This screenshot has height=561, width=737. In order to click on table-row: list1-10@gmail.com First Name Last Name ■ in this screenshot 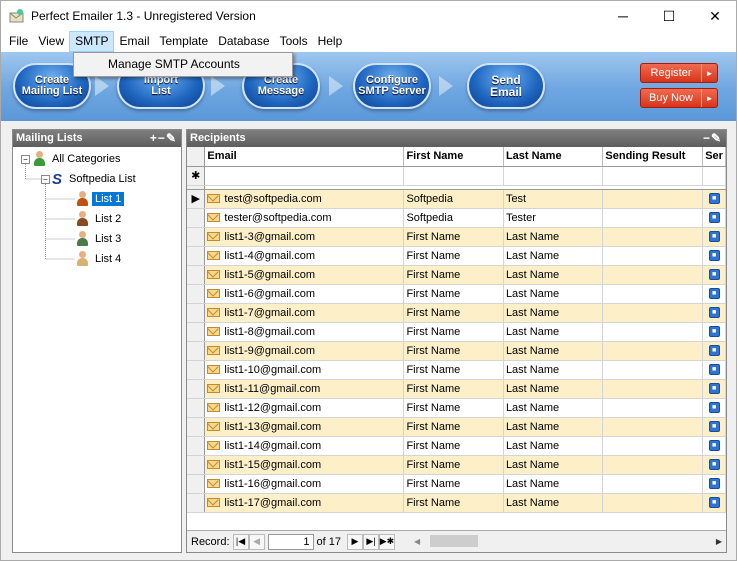, I will do `click(456, 370)`.